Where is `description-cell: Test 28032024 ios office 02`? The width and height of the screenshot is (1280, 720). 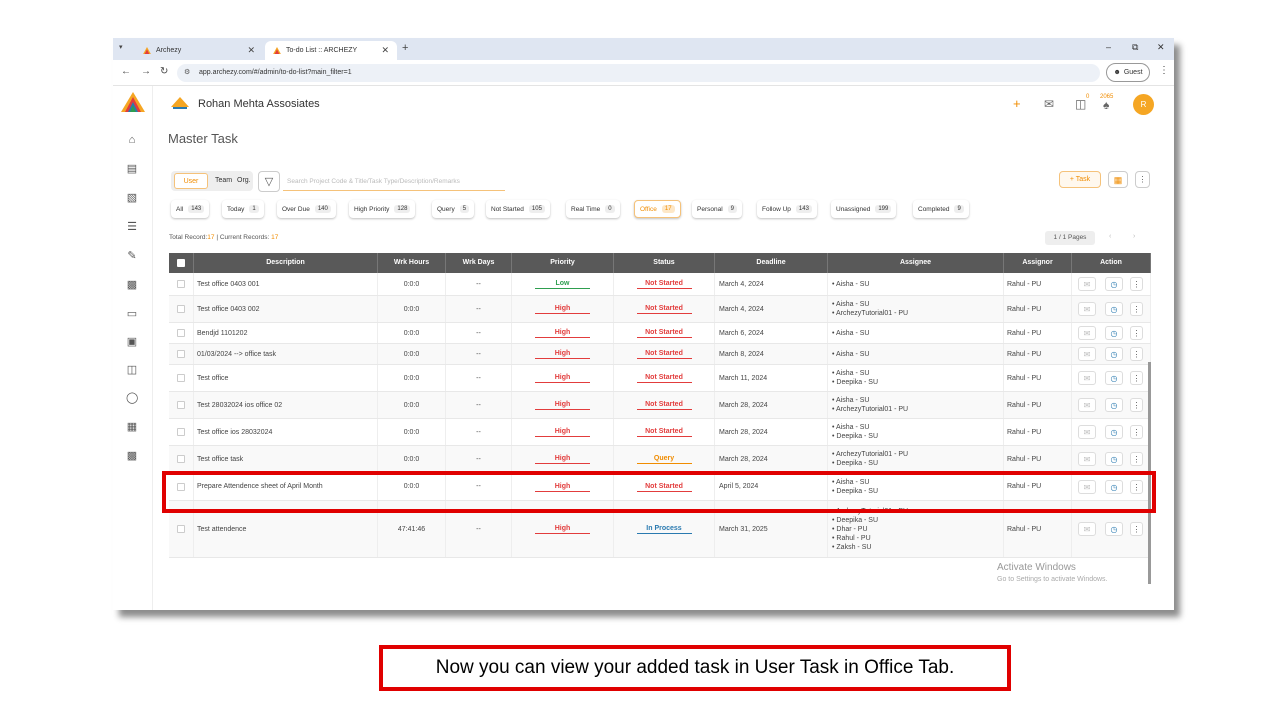
description-cell: Test 28032024 ios office 02 is located at coordinates (286, 405).